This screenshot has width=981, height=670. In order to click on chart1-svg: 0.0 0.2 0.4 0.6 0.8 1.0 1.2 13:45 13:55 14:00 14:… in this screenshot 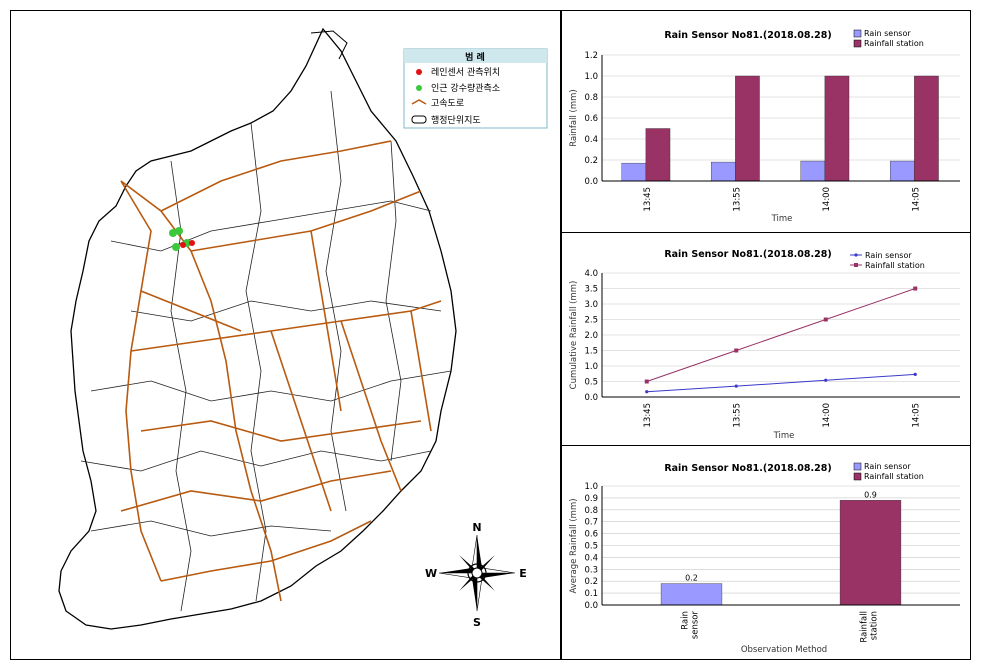, I will do `click(764, 126)`.